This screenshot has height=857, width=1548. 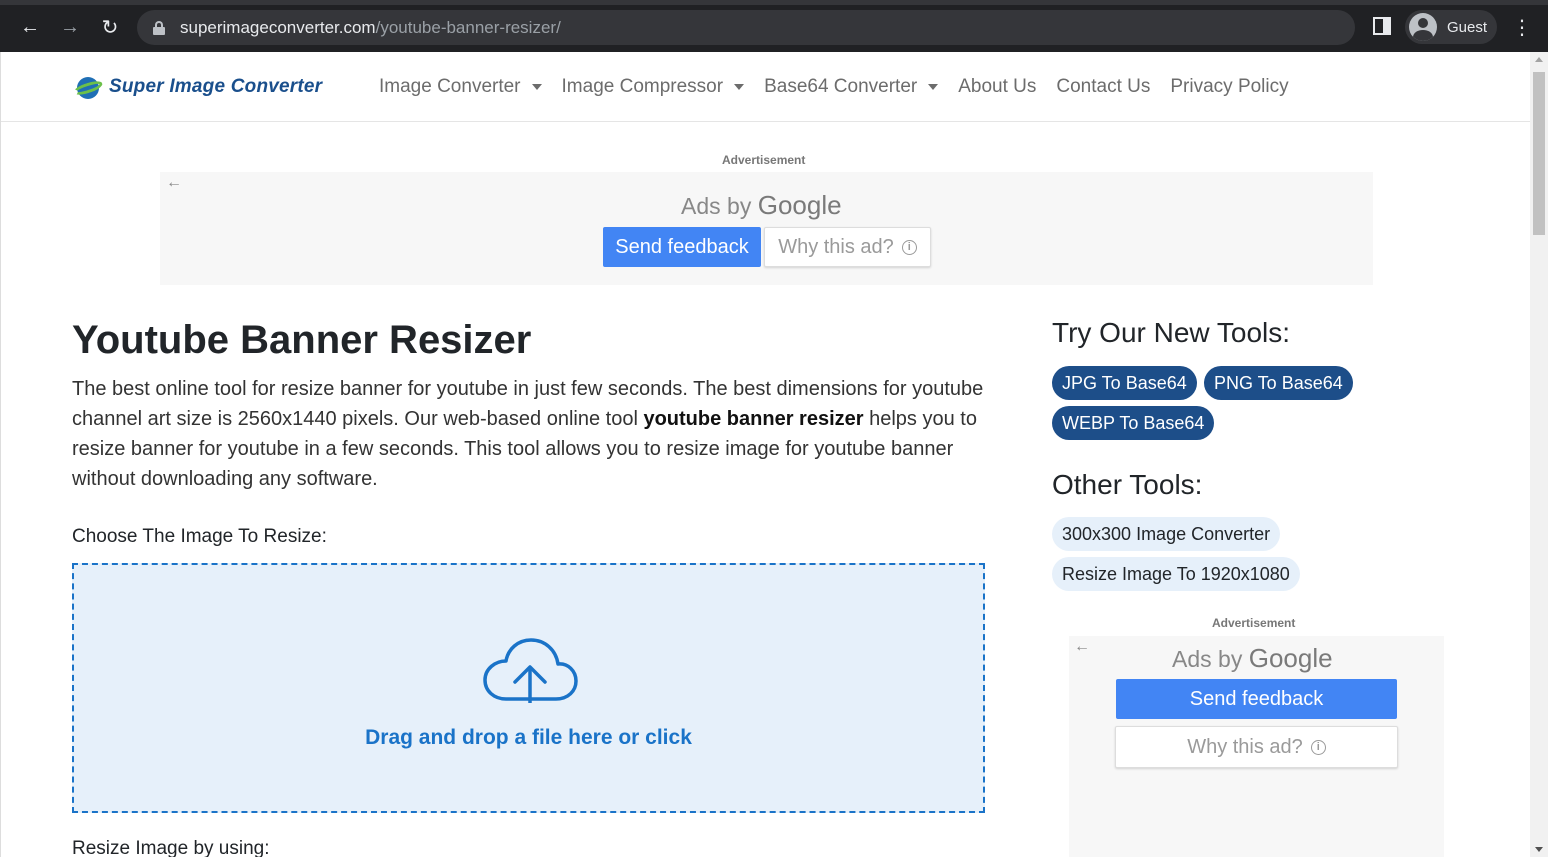 What do you see at coordinates (1539, 153) in the screenshot?
I see `scrollbar-thumb` at bounding box center [1539, 153].